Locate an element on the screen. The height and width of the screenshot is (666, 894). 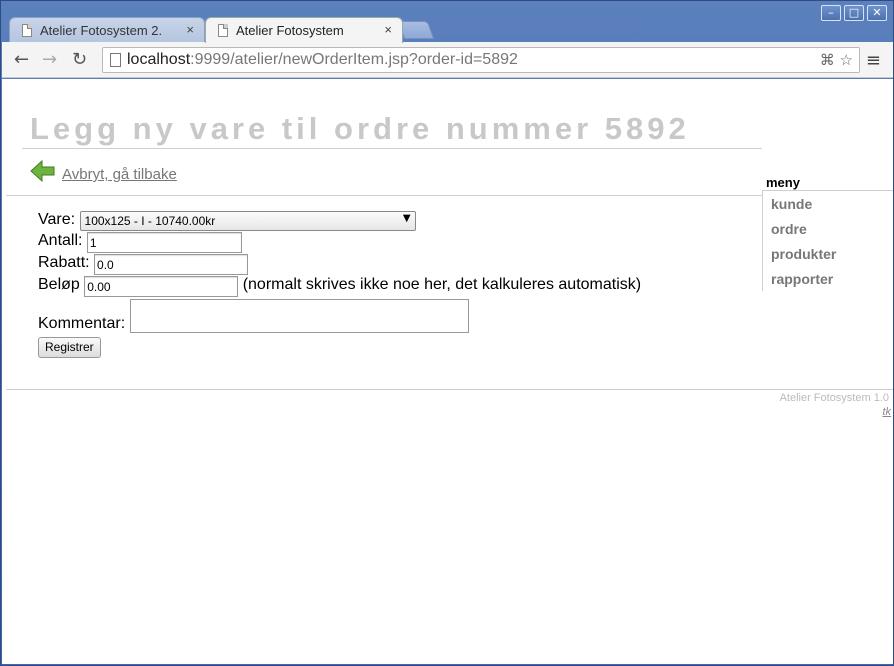
tab-atelier-active: Atelier Fotosystem × is located at coordinates (304, 30).